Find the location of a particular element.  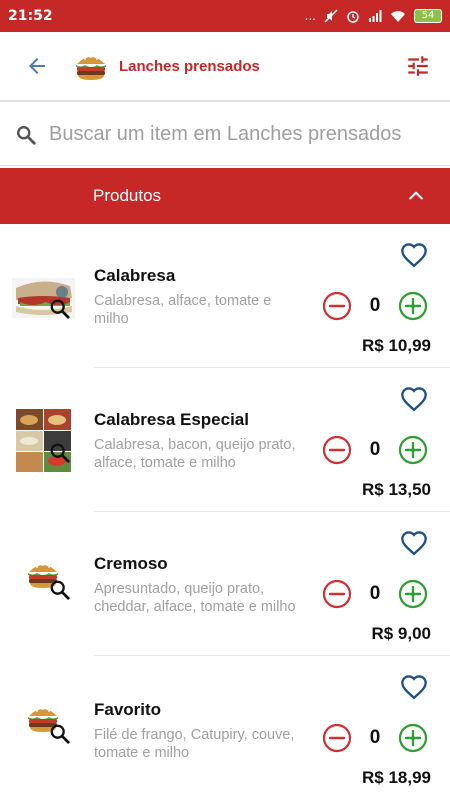

page-title: Lanches prensados is located at coordinates (189, 66).